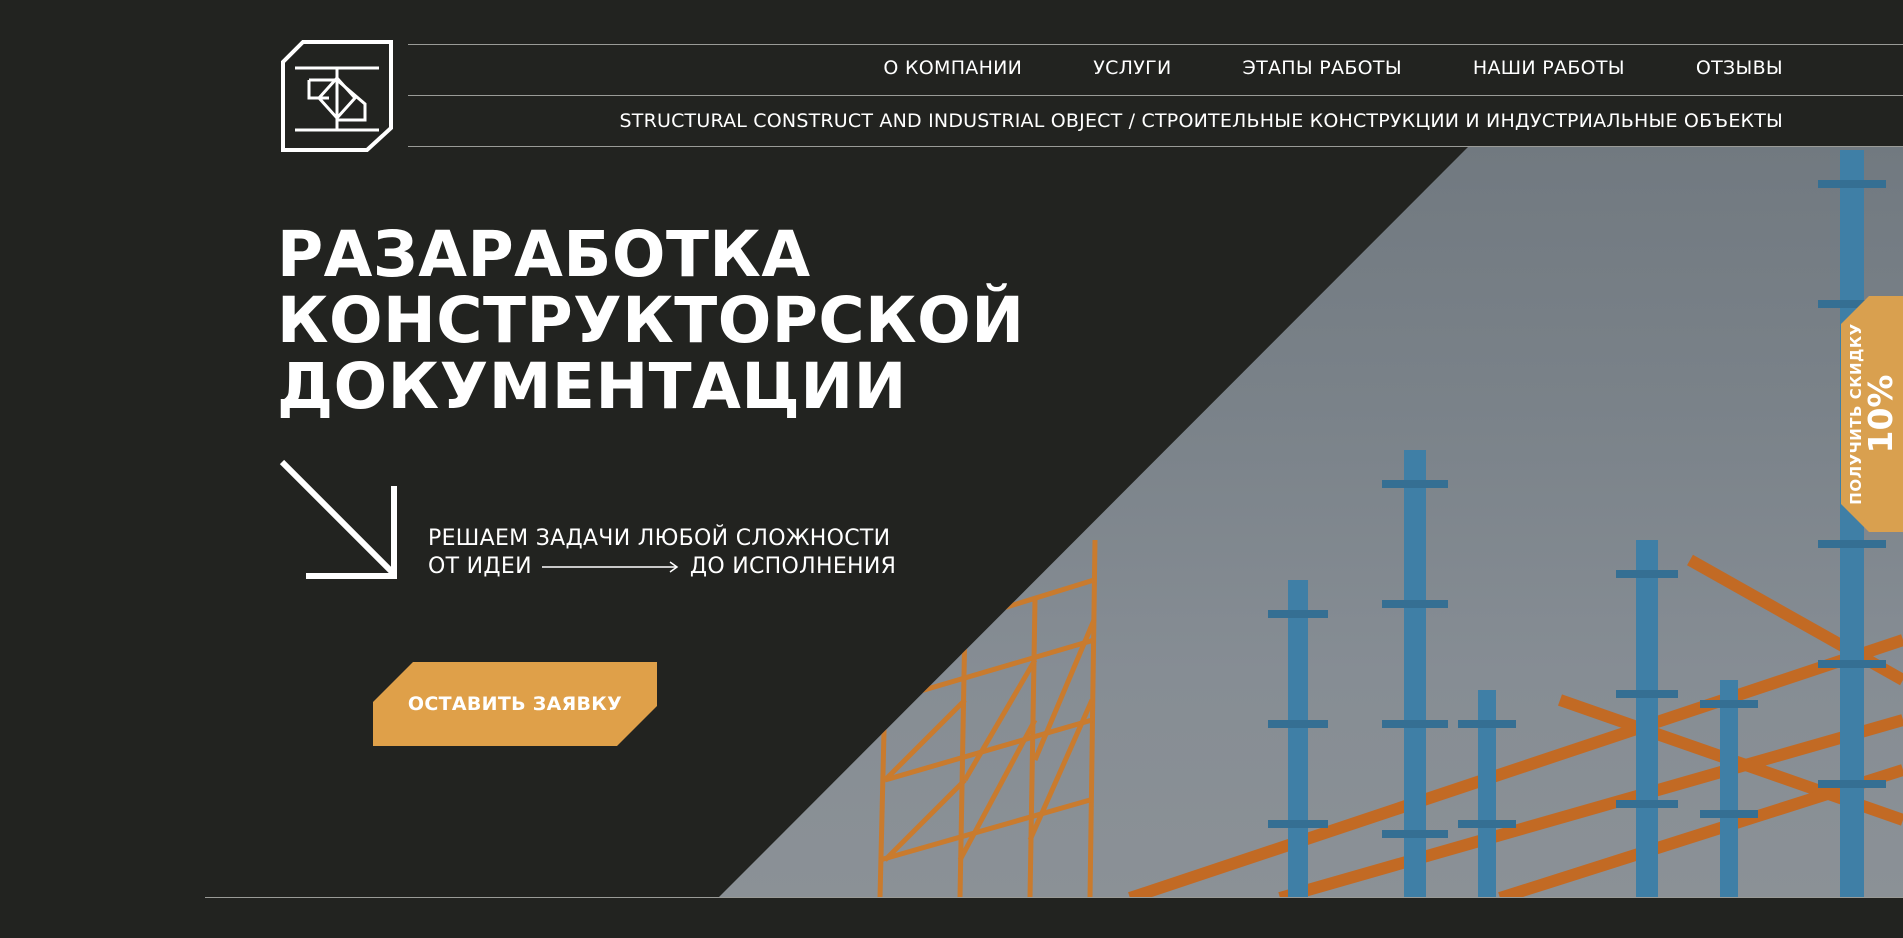 This screenshot has height=938, width=1903. Describe the element at coordinates (1155, 146) in the screenshot. I see `header-divider-bottom` at that location.